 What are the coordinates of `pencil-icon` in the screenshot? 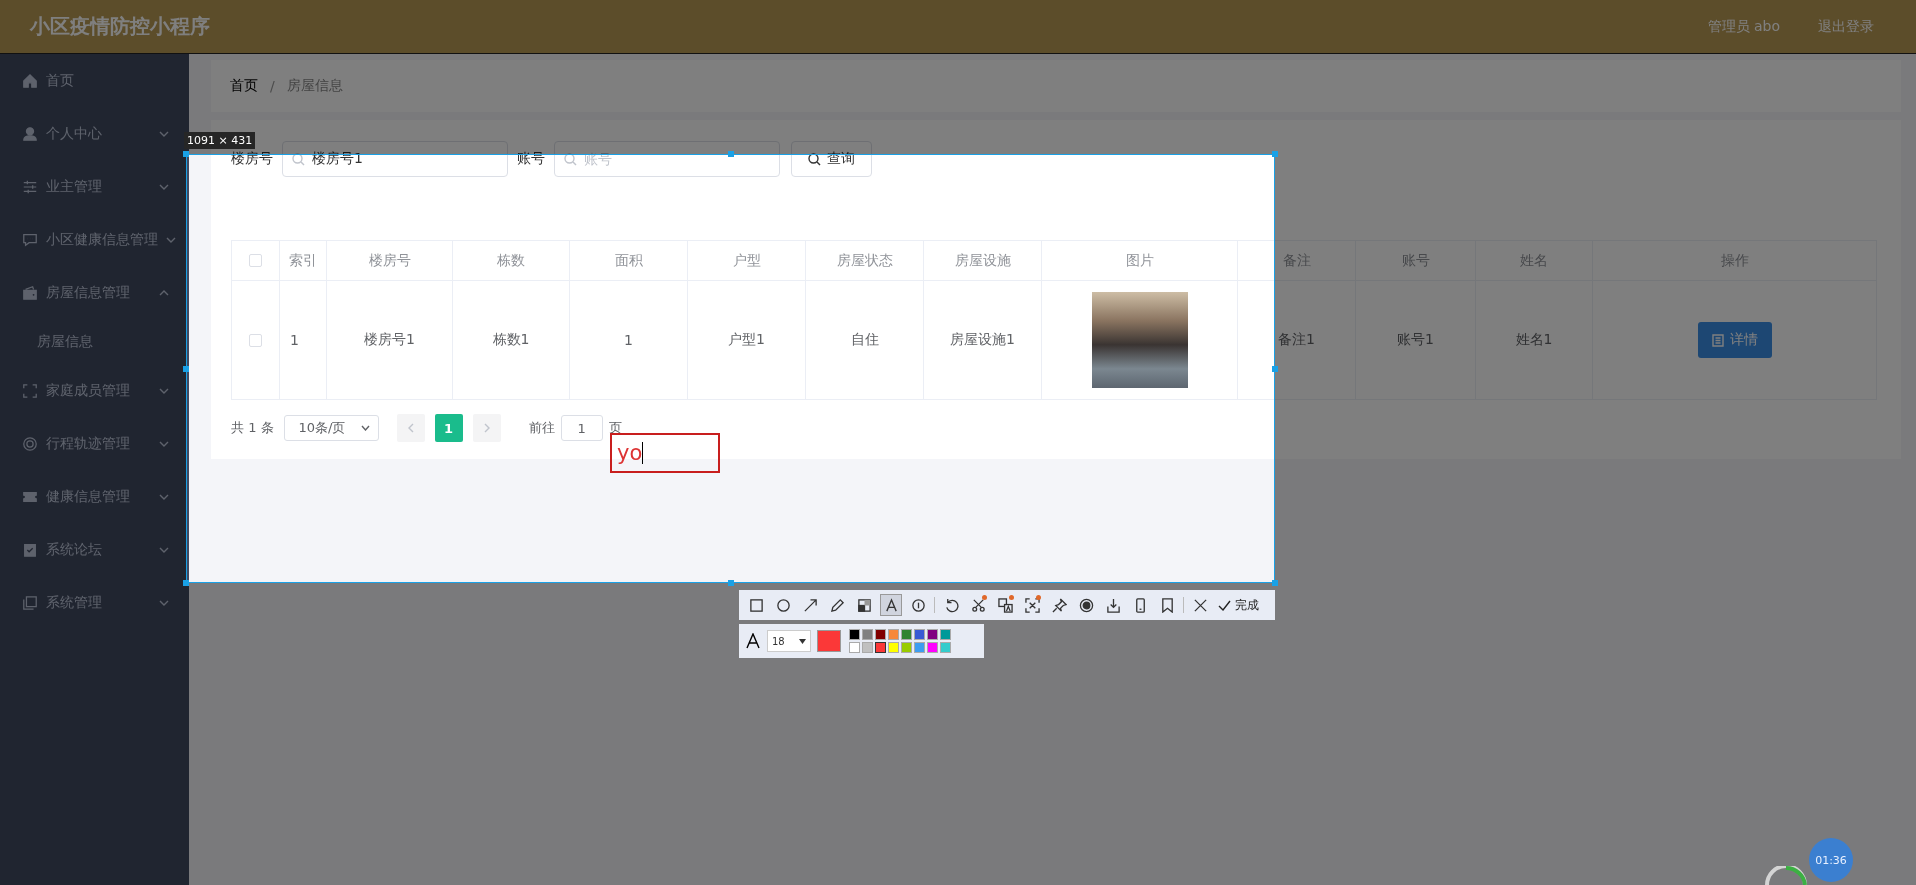 It's located at (837, 605).